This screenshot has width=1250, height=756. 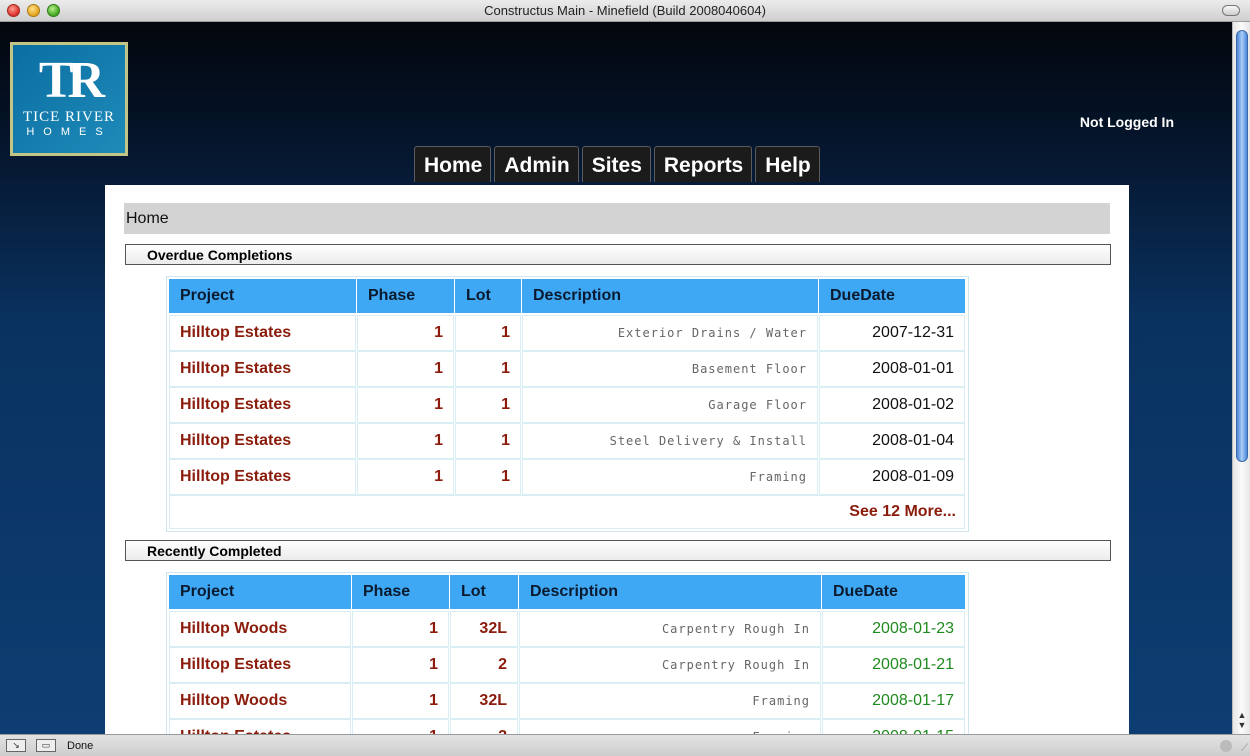 I want to click on due-date-cell: 2008-01-17, so click(x=893, y=701).